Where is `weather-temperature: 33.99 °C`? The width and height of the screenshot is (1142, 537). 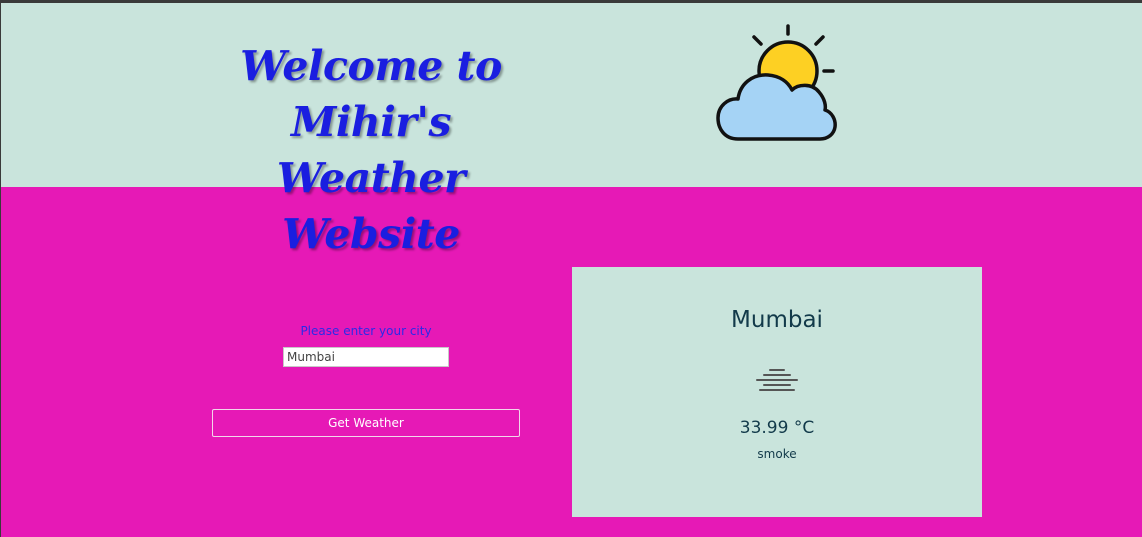 weather-temperature: 33.99 °C is located at coordinates (777, 428).